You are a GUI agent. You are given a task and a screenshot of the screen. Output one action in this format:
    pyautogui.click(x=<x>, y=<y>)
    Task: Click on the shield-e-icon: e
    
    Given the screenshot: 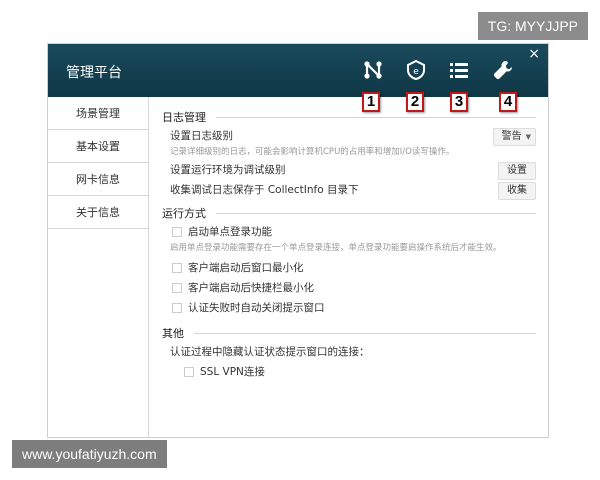 What is the action you would take?
    pyautogui.click(x=416, y=70)
    